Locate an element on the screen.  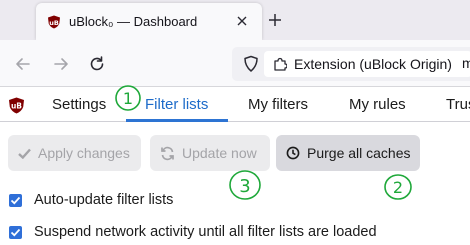
reload-icon is located at coordinates (97, 64).